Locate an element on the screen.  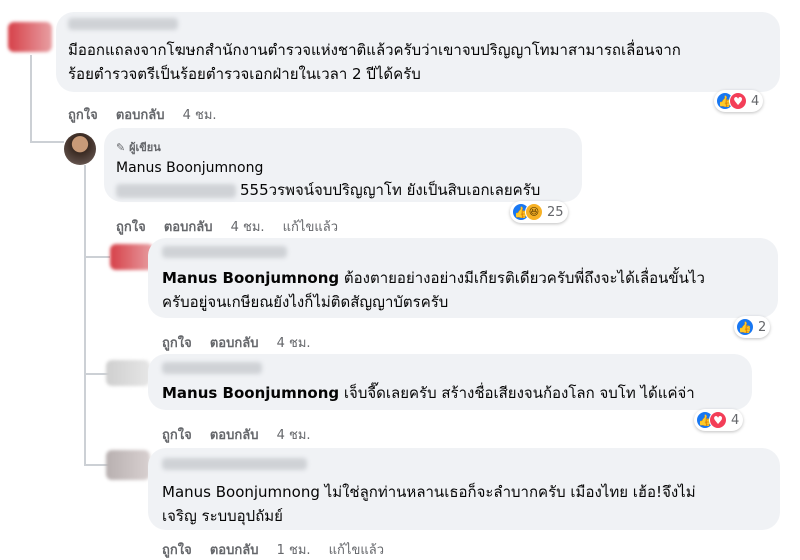
like-icon: 👍 is located at coordinates (745, 327).